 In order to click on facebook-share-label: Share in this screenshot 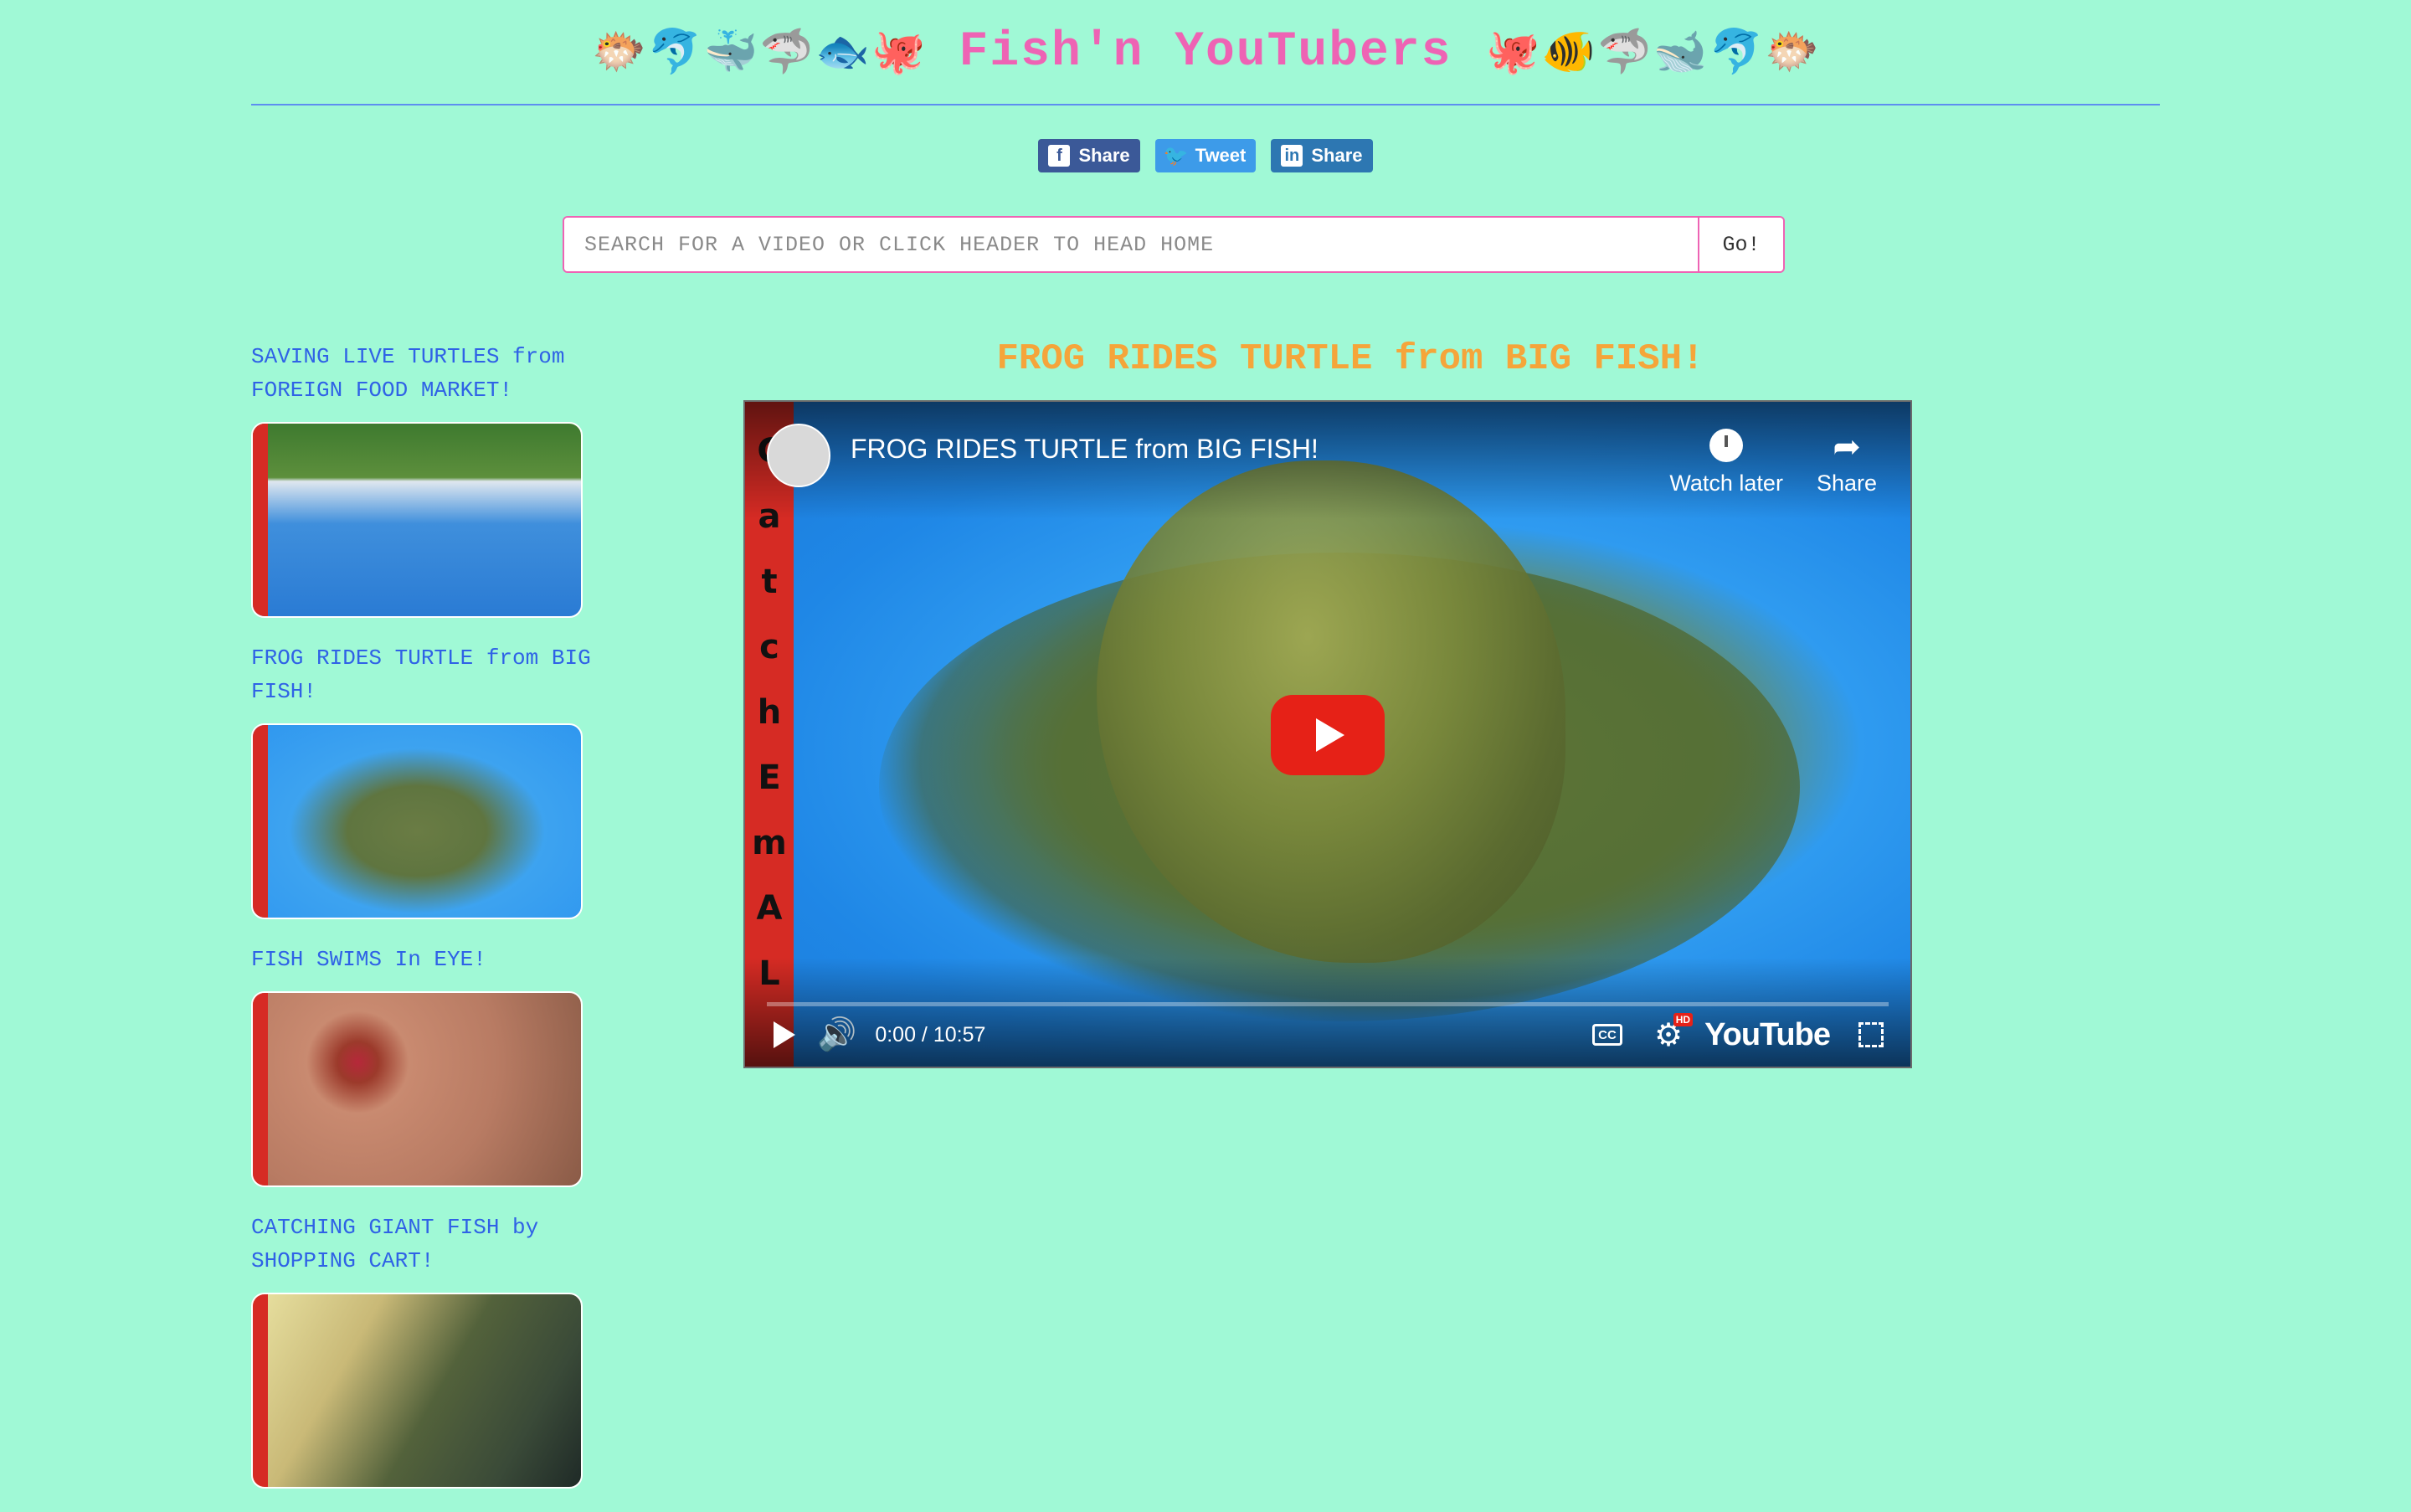, I will do `click(1104, 155)`.